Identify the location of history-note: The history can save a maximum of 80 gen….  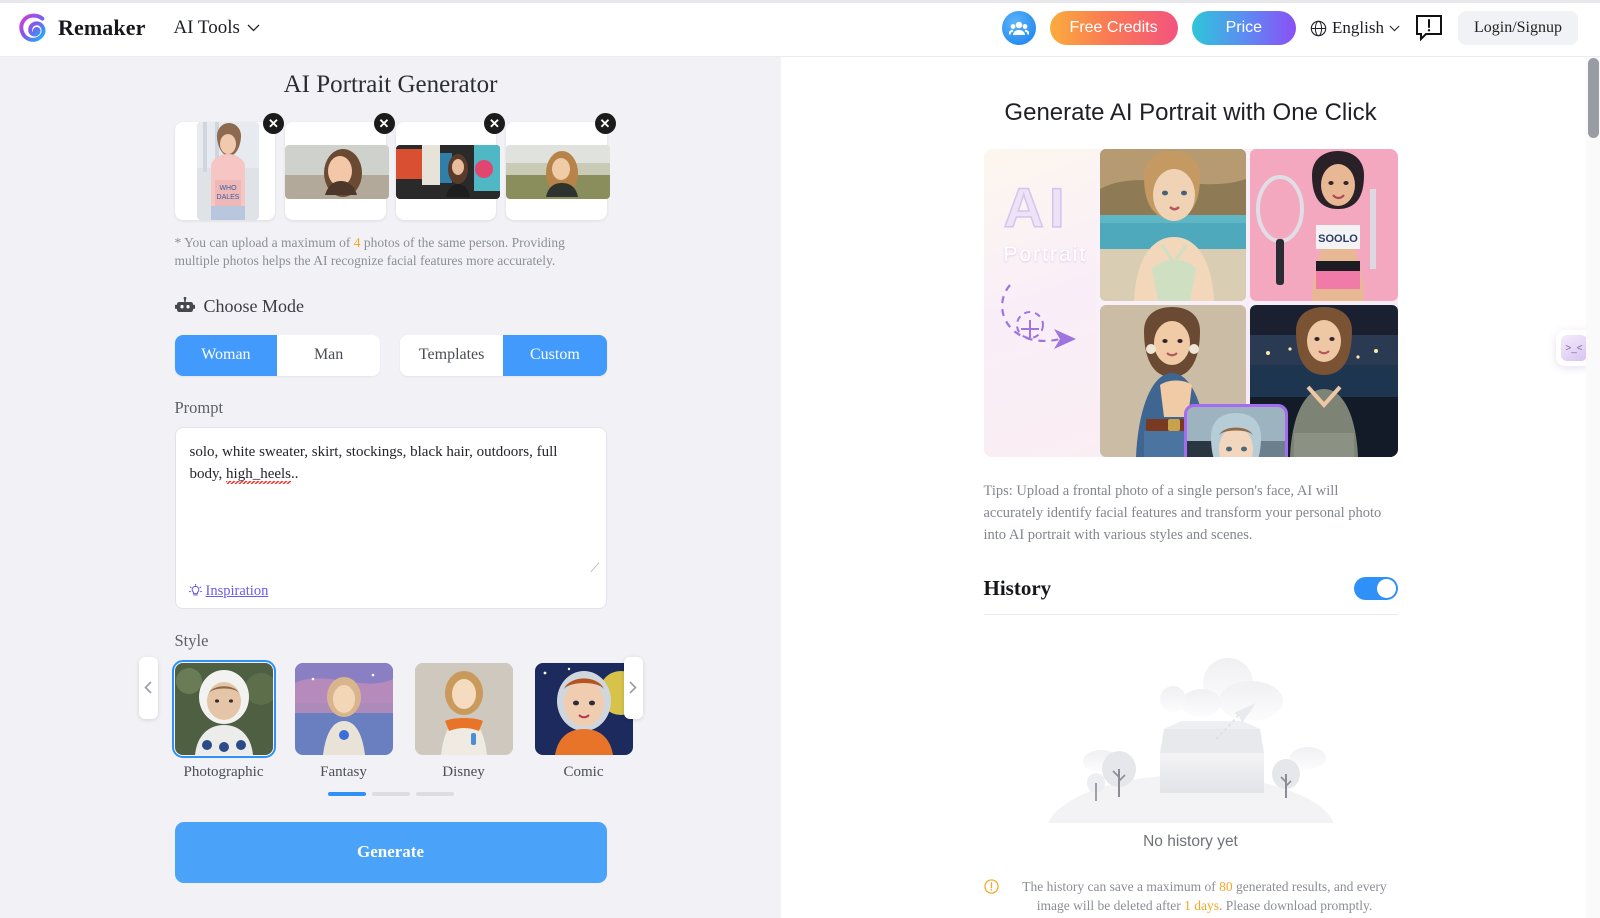
(1193, 896).